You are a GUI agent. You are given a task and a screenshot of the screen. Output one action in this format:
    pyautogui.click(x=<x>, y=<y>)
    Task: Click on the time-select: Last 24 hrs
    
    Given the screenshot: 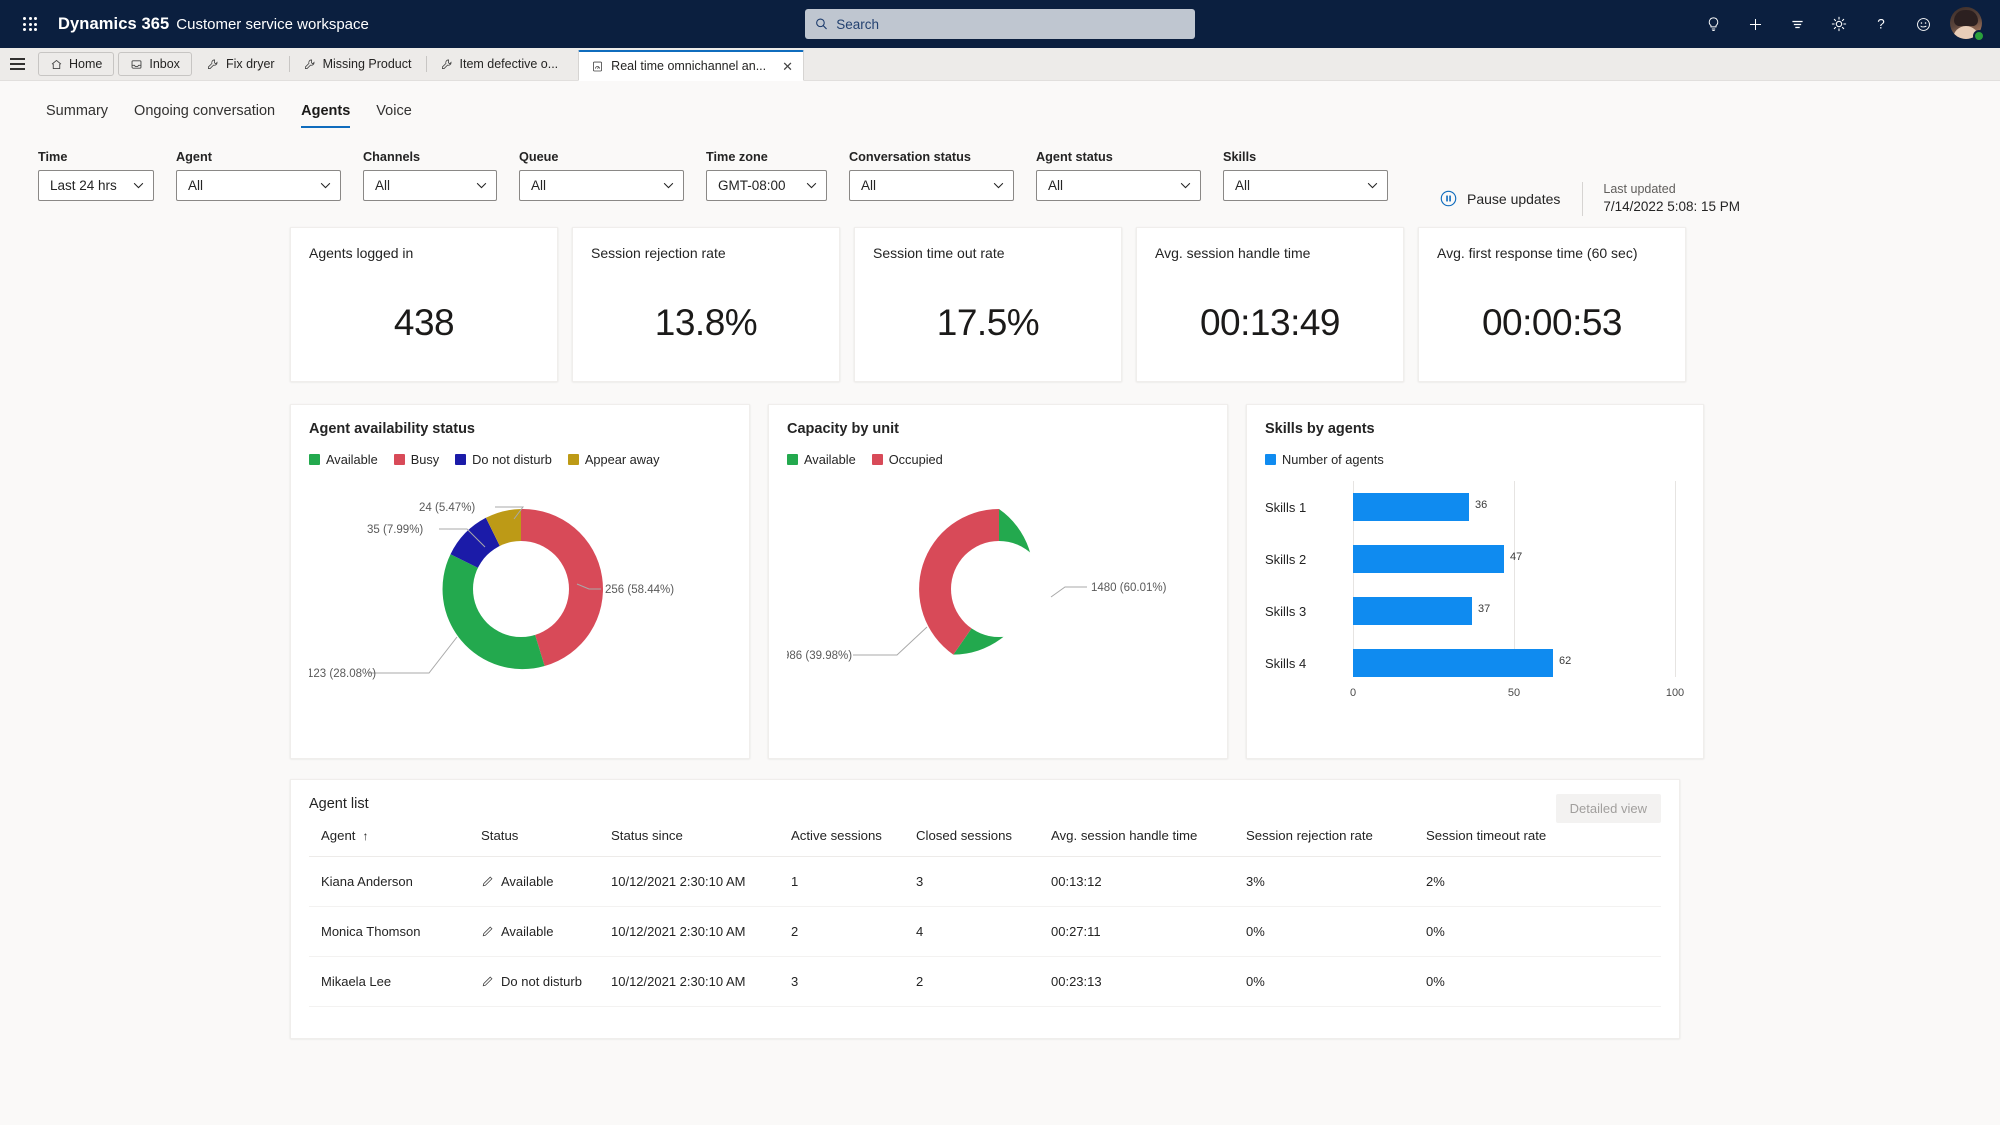 What is the action you would take?
    pyautogui.click(x=96, y=185)
    